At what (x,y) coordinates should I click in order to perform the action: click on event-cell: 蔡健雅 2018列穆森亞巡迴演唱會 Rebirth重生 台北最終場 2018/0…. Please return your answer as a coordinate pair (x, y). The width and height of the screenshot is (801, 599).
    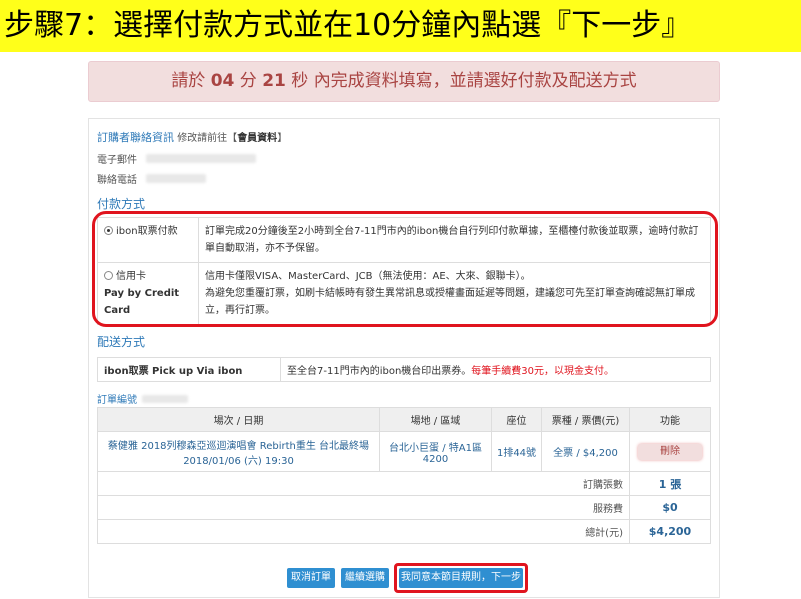
    Looking at the image, I should click on (238, 451).